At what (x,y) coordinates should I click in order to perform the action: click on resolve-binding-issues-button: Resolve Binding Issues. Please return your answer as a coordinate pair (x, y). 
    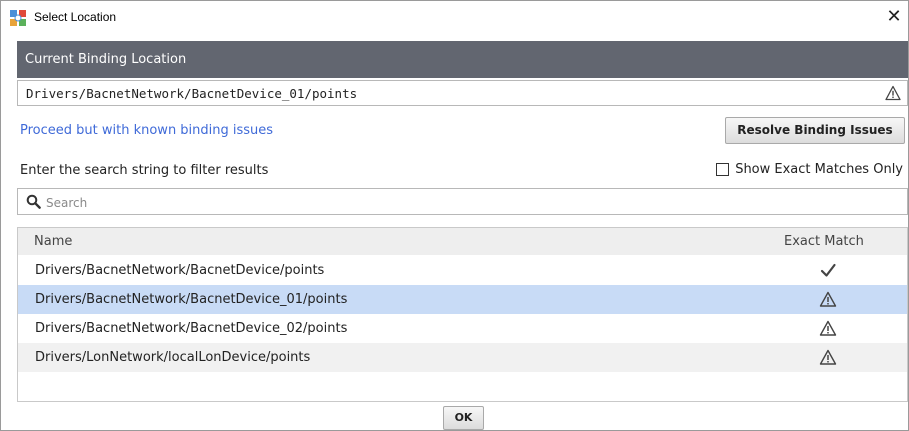
    Looking at the image, I should click on (815, 130).